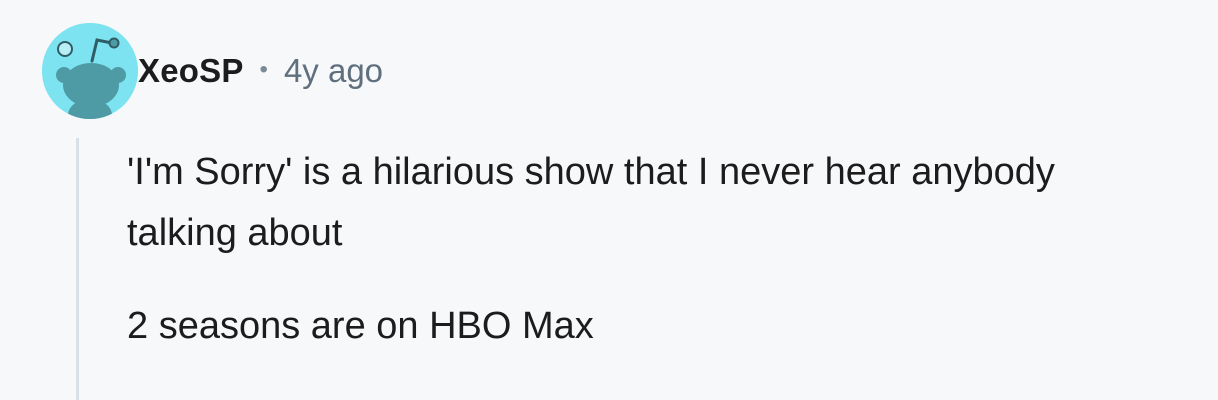  What do you see at coordinates (191, 71) in the screenshot?
I see `author-username: XeoSP` at bounding box center [191, 71].